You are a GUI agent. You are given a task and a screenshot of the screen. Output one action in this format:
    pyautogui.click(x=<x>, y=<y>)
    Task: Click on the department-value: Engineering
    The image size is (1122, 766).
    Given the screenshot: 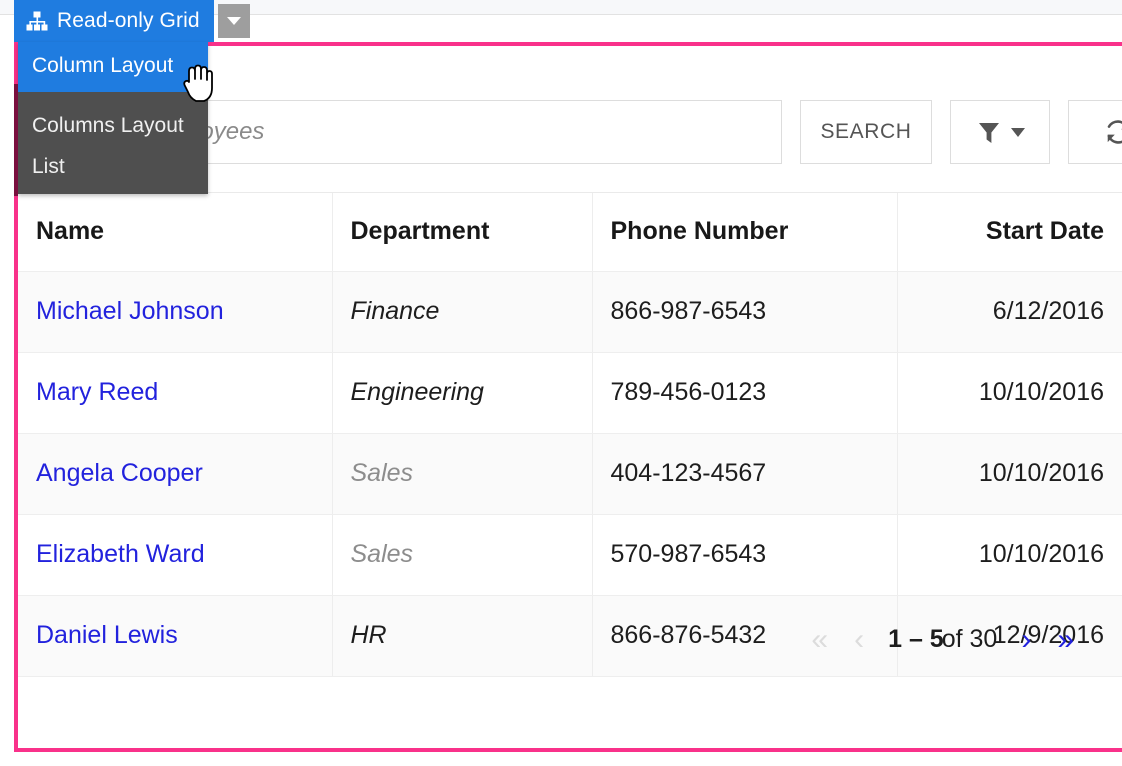 What is the action you would take?
    pyautogui.click(x=417, y=392)
    